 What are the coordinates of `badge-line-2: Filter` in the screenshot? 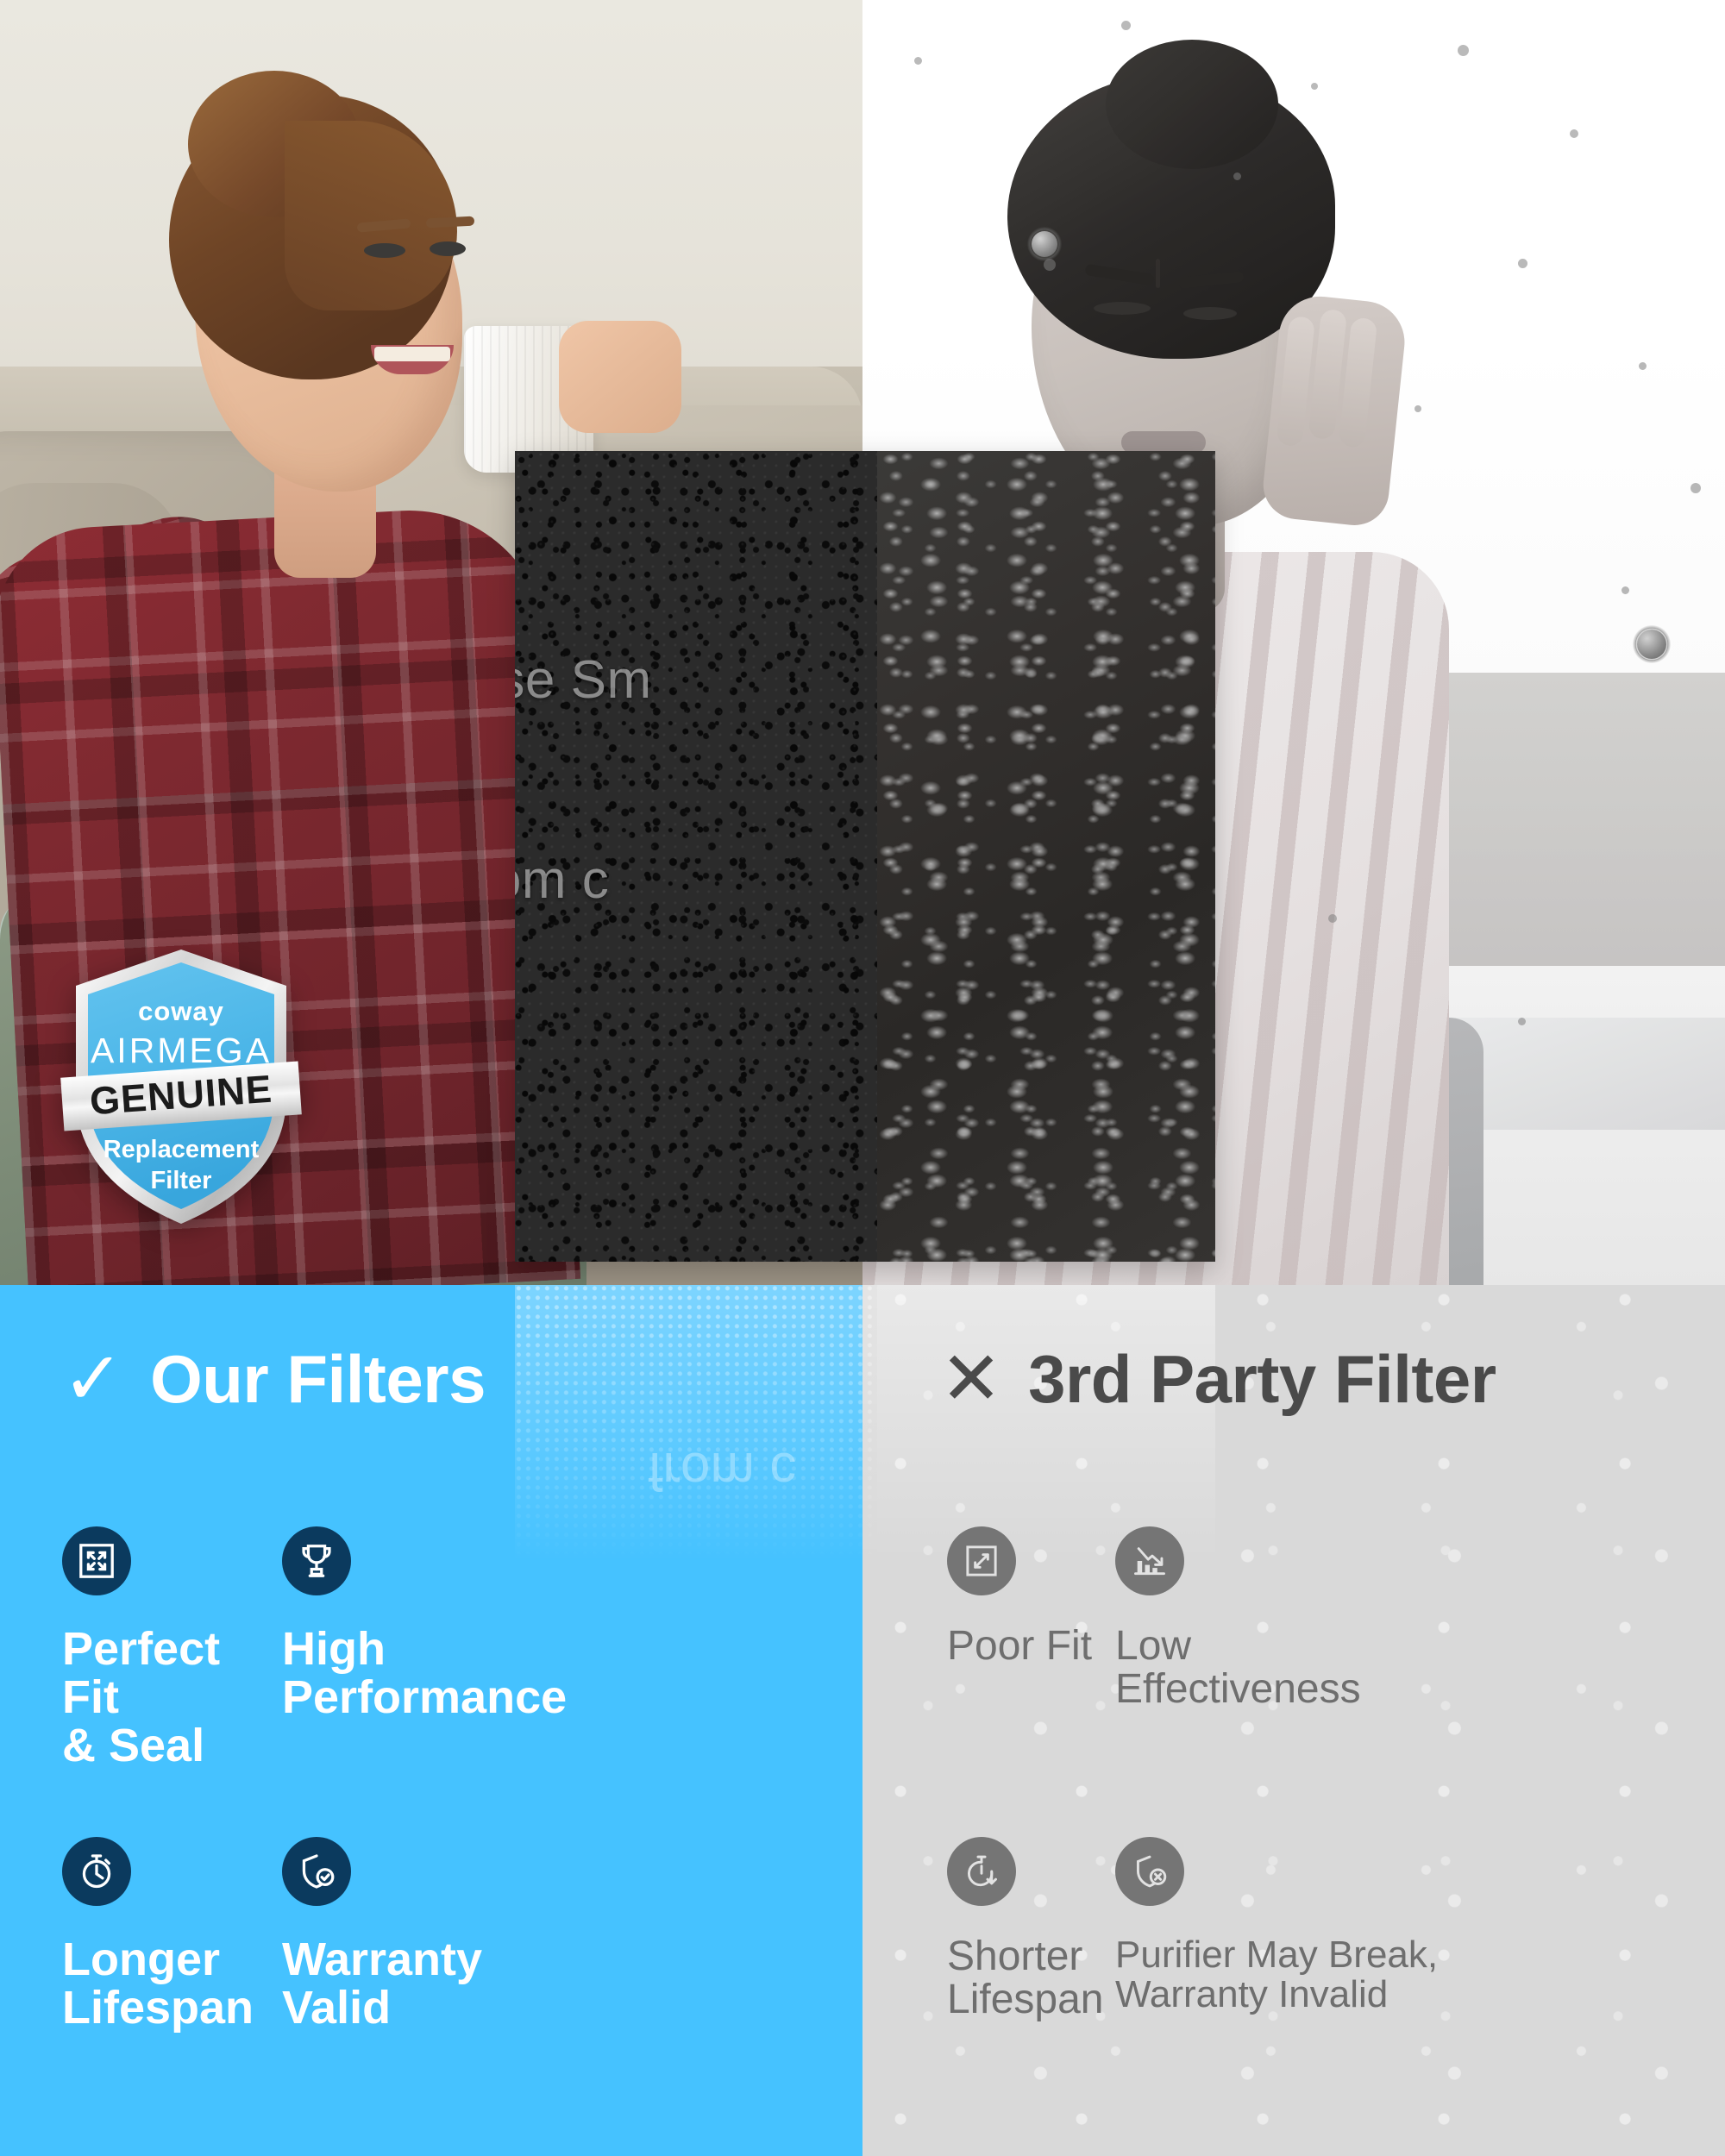 It's located at (181, 1180).